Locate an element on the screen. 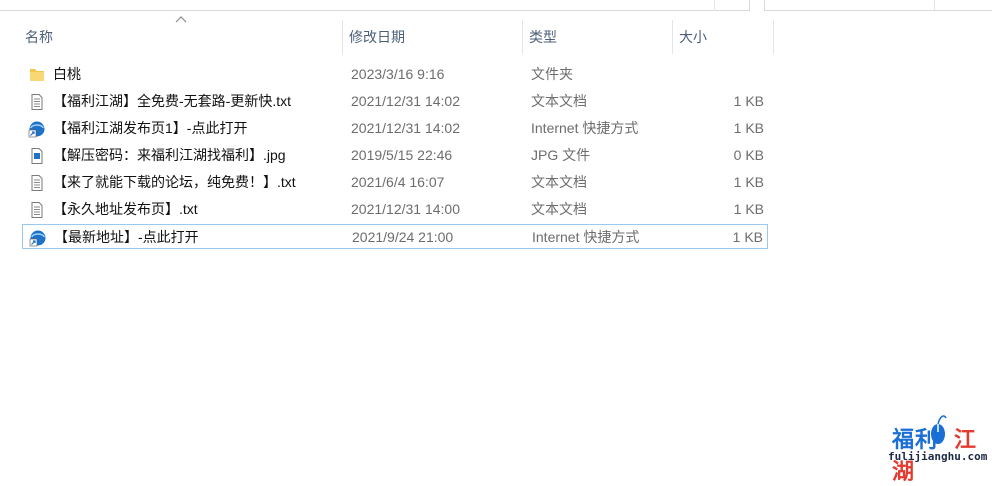  folder-icon is located at coordinates (37, 75).